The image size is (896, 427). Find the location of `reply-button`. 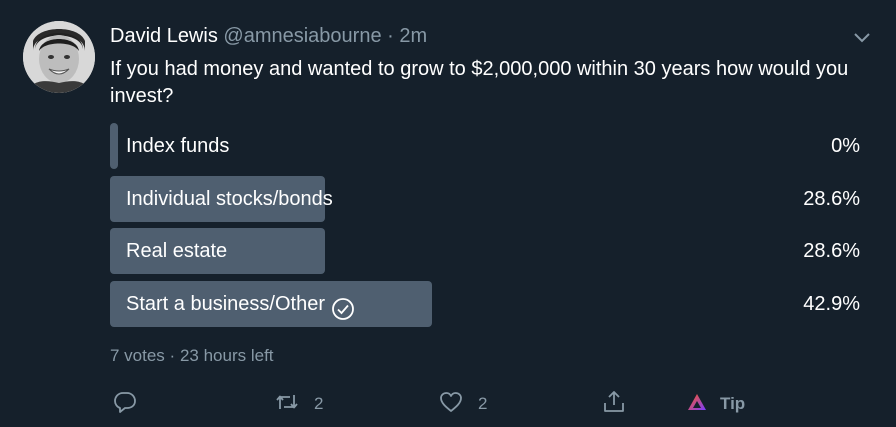

reply-button is located at coordinates (132, 404).